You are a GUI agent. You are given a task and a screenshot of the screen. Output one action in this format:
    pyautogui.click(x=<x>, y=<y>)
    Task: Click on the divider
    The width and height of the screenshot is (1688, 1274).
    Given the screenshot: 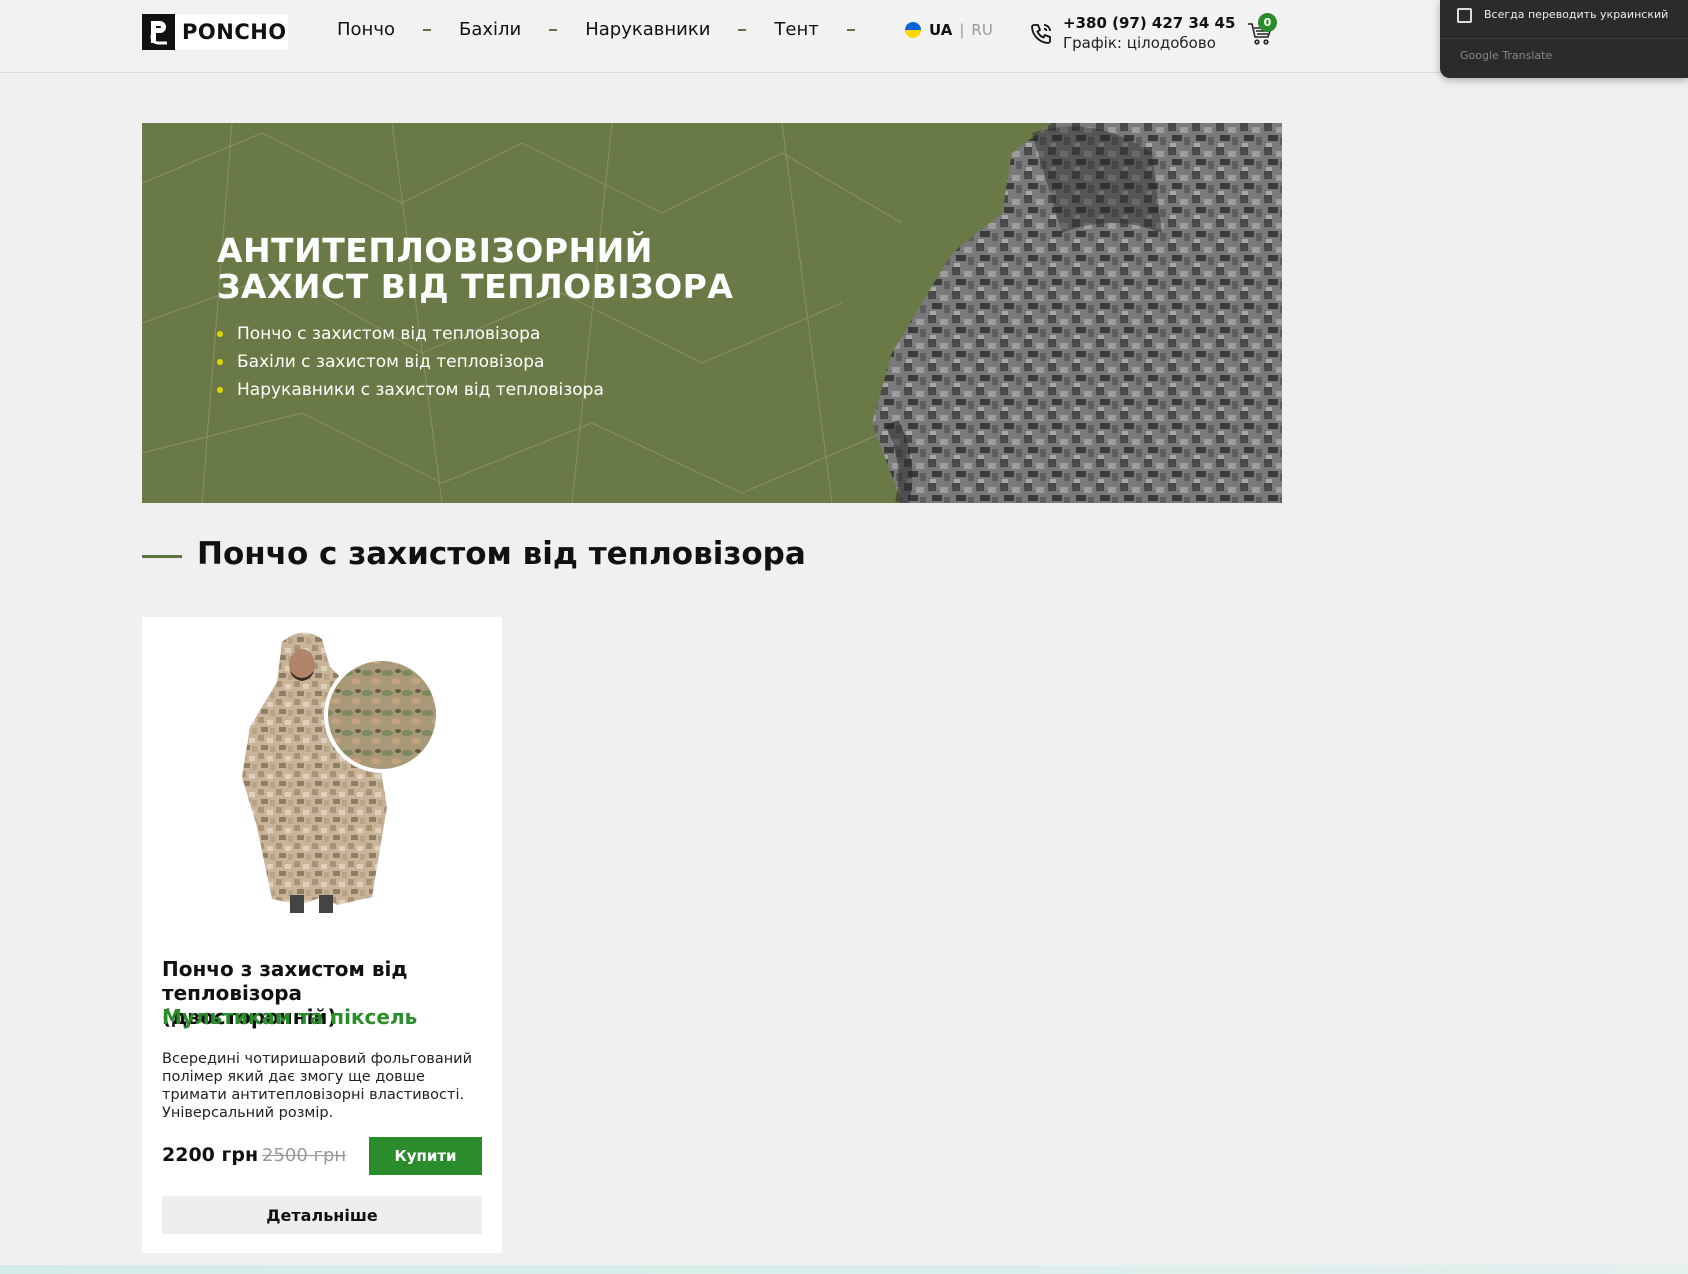 What is the action you would take?
    pyautogui.click(x=1564, y=38)
    